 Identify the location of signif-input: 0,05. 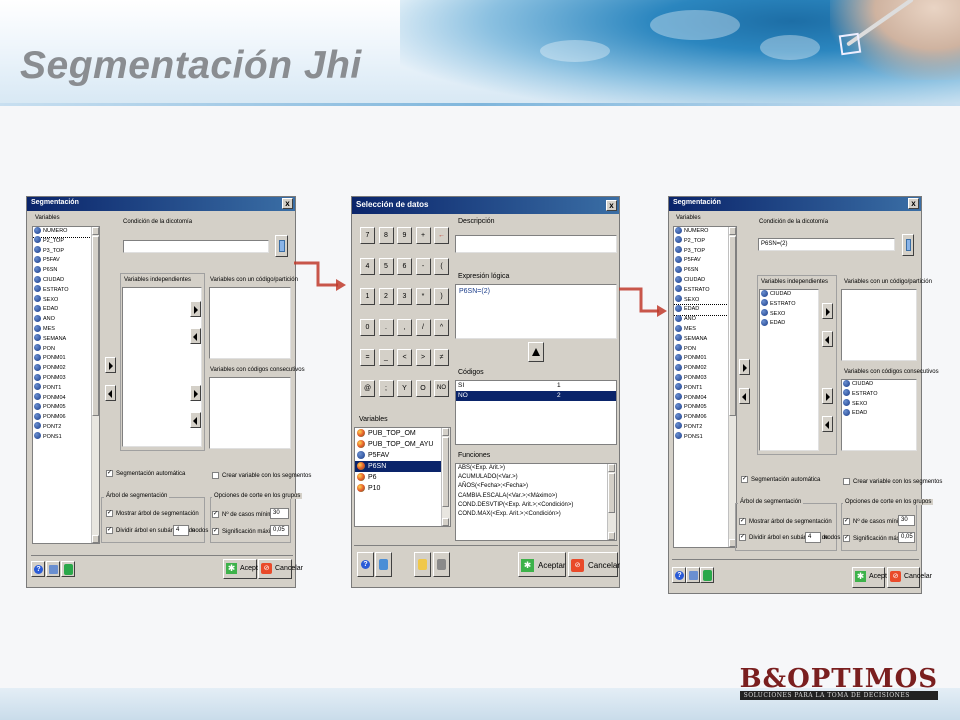
(906, 537).